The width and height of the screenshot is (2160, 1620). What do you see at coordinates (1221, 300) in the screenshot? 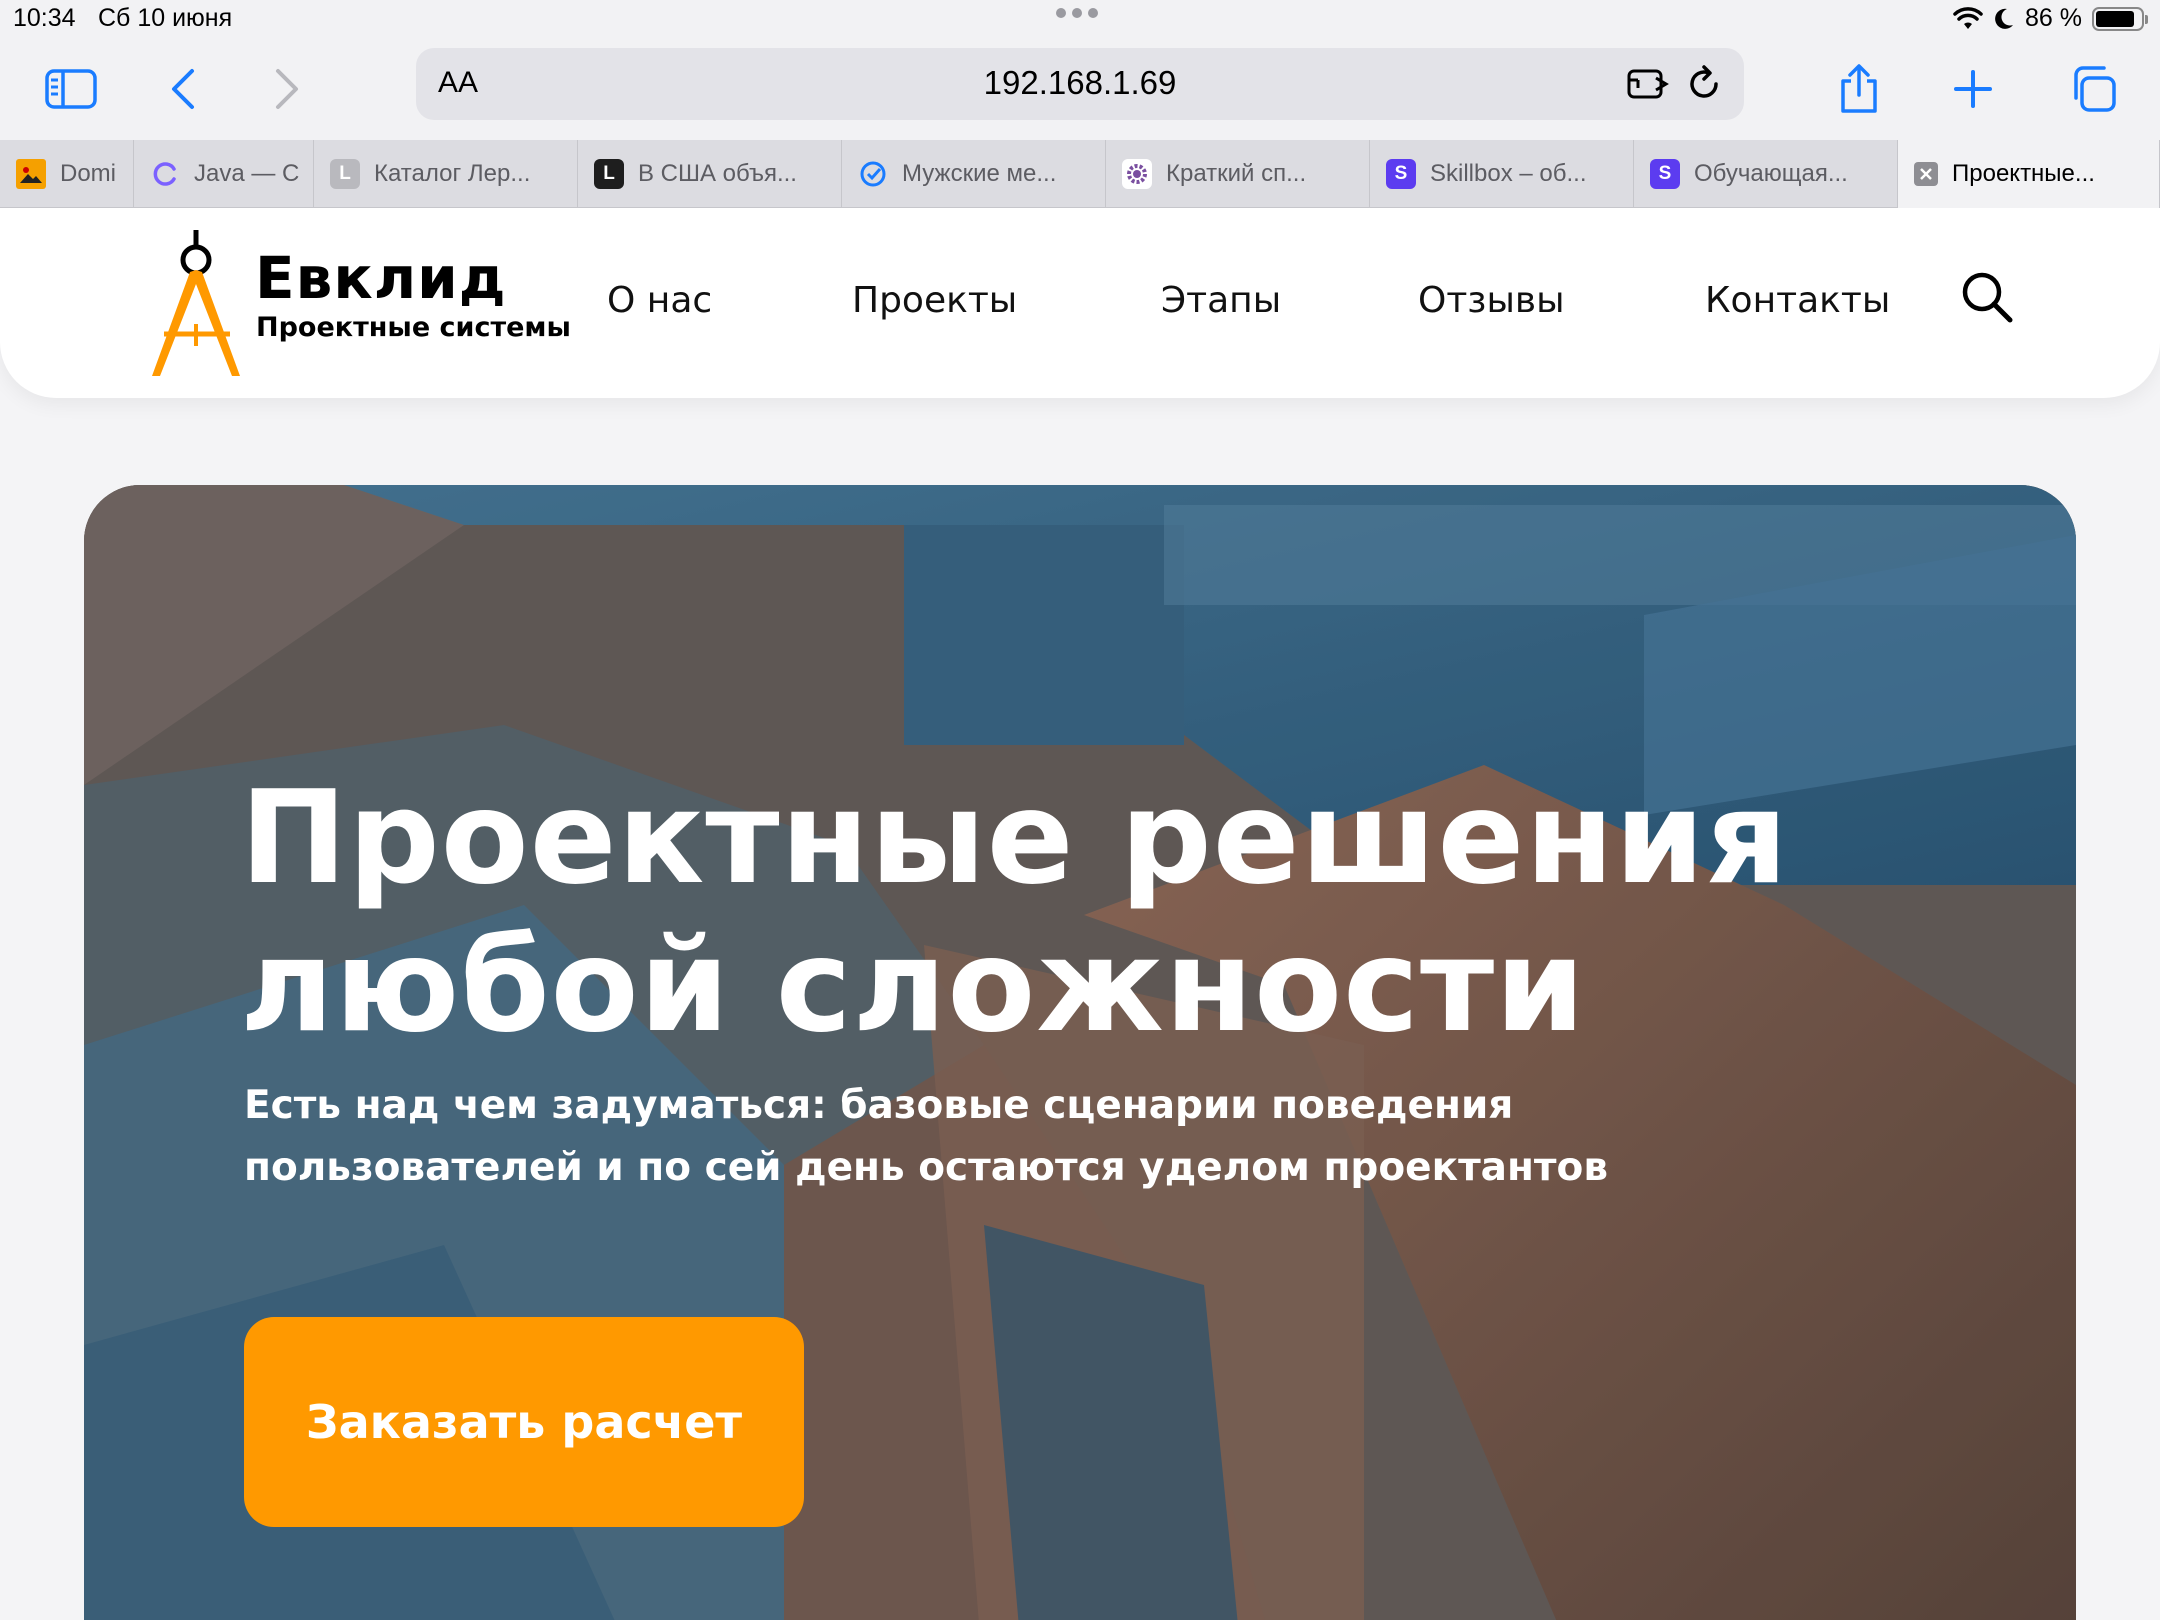
I see `nav-stages: Этапы` at bounding box center [1221, 300].